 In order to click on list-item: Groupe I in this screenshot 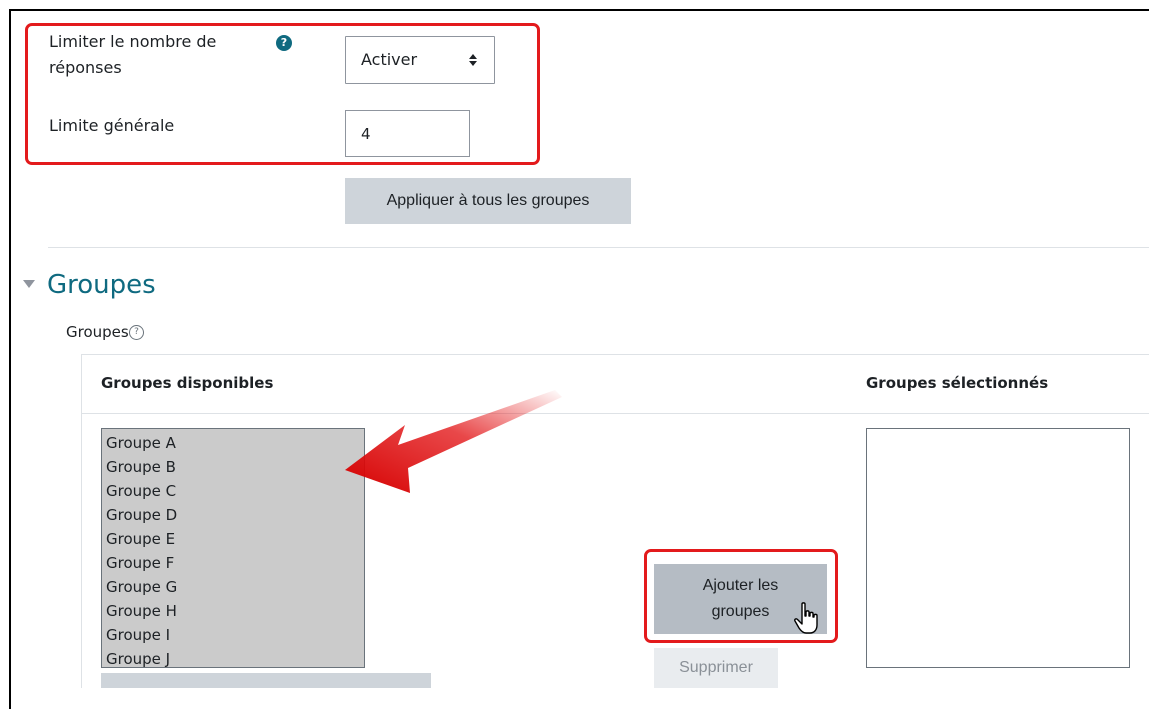, I will do `click(235, 635)`.